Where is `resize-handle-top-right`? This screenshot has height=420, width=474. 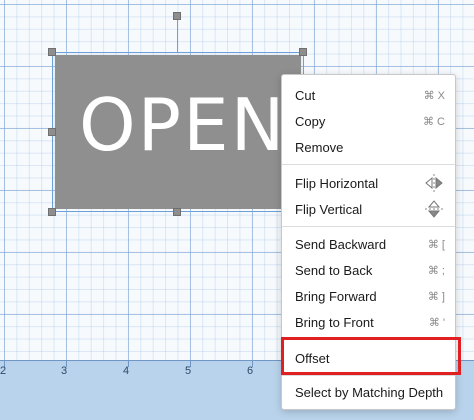
resize-handle-top-right is located at coordinates (303, 52).